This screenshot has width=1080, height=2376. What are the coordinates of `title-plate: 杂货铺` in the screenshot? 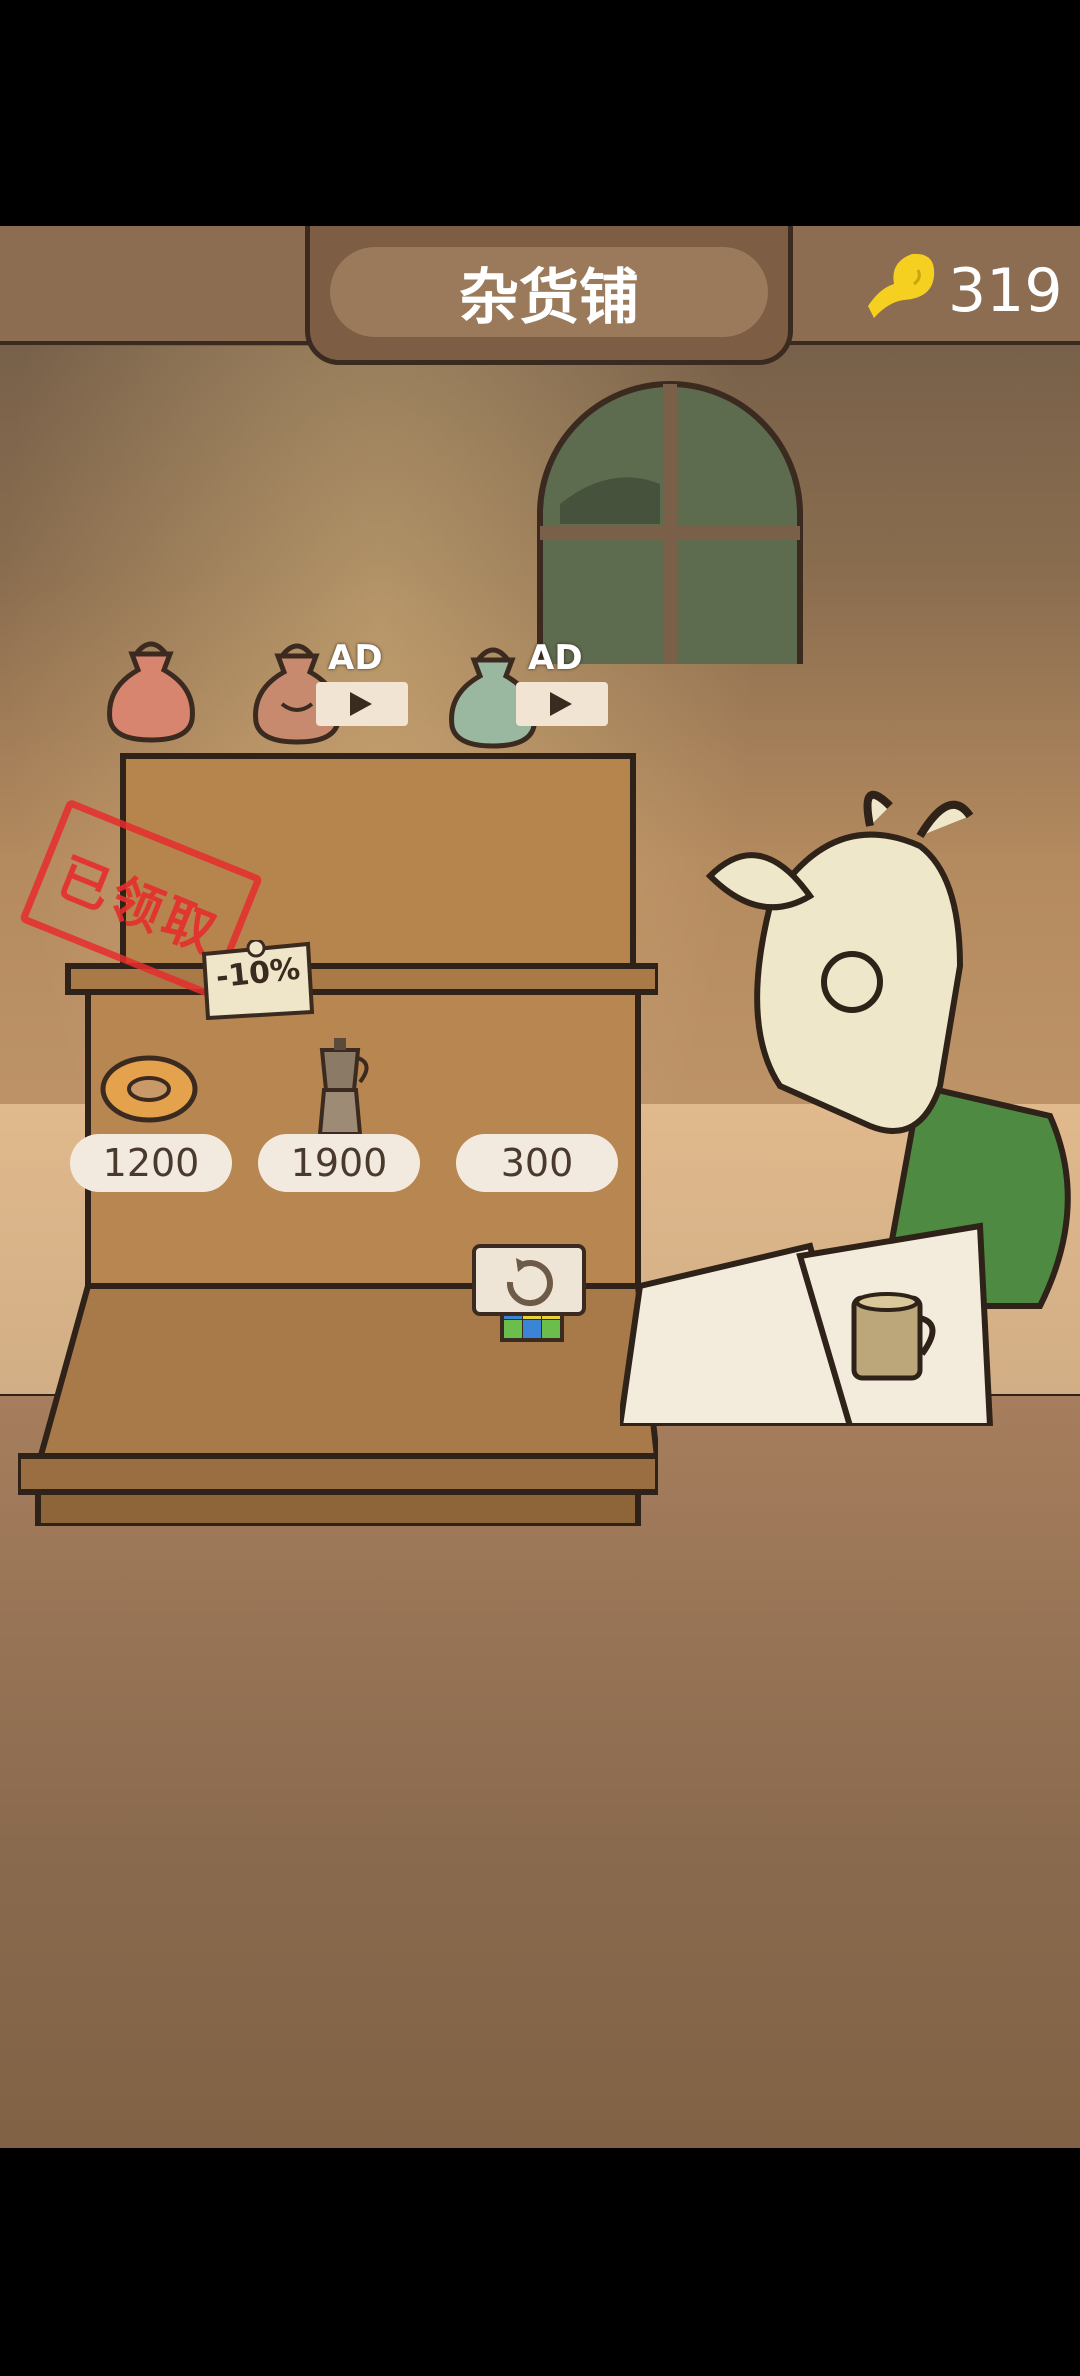 It's located at (549, 295).